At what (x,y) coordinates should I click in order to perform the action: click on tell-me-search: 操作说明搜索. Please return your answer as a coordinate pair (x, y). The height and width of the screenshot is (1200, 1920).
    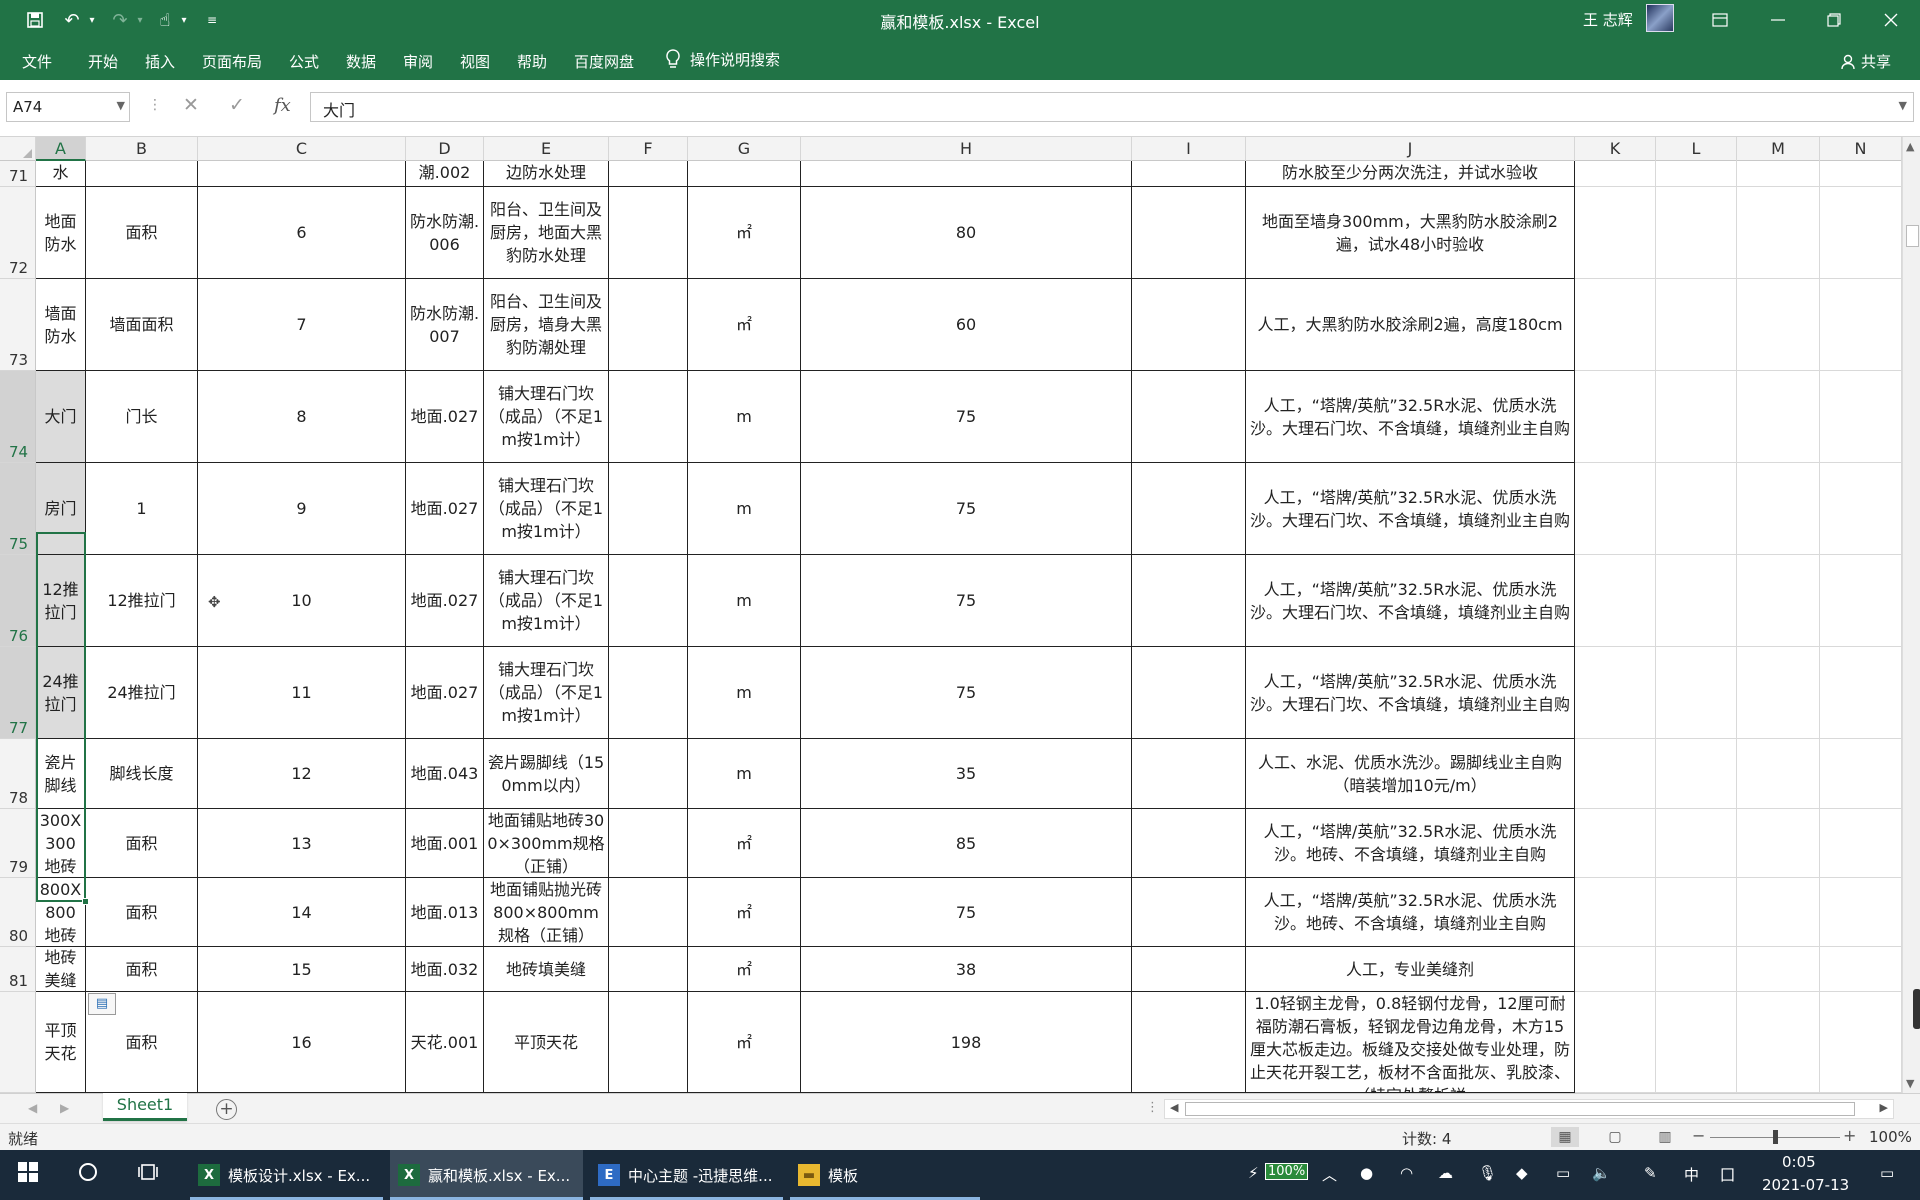
    Looking at the image, I should click on (722, 59).